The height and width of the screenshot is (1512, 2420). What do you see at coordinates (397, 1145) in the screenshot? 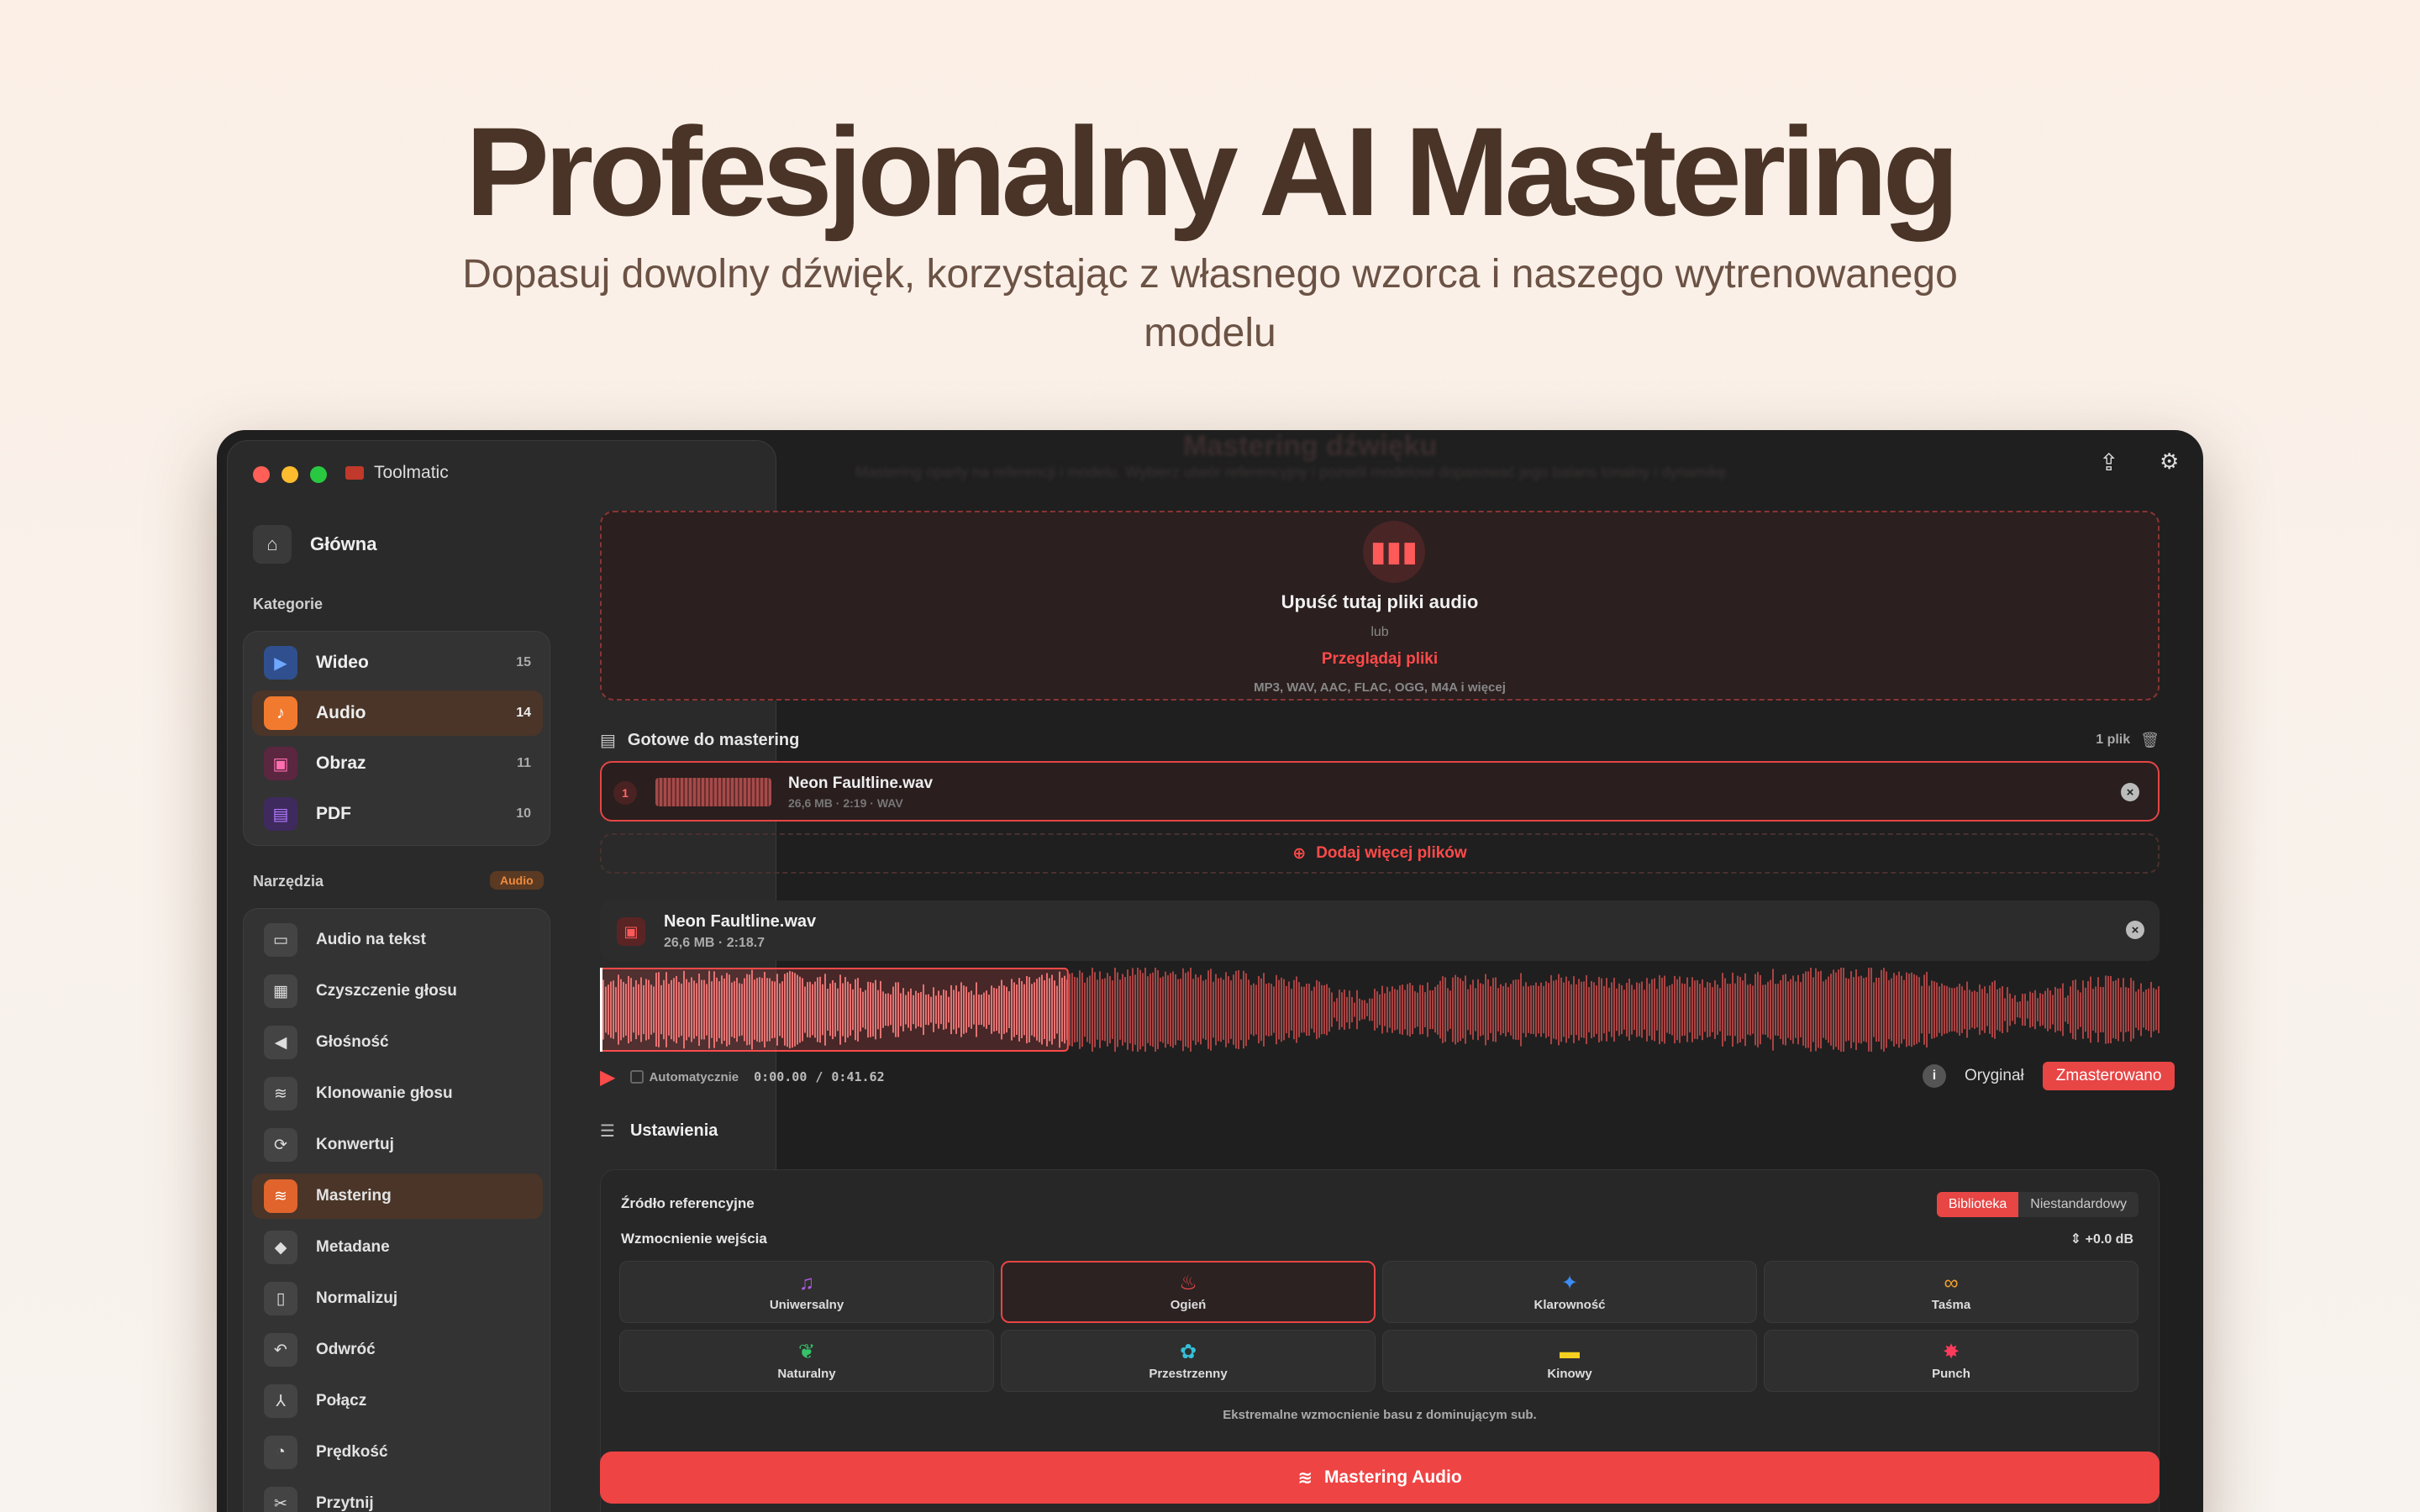
I see `sidebar-item-konwertuj: ⟳ Konwertuj` at bounding box center [397, 1145].